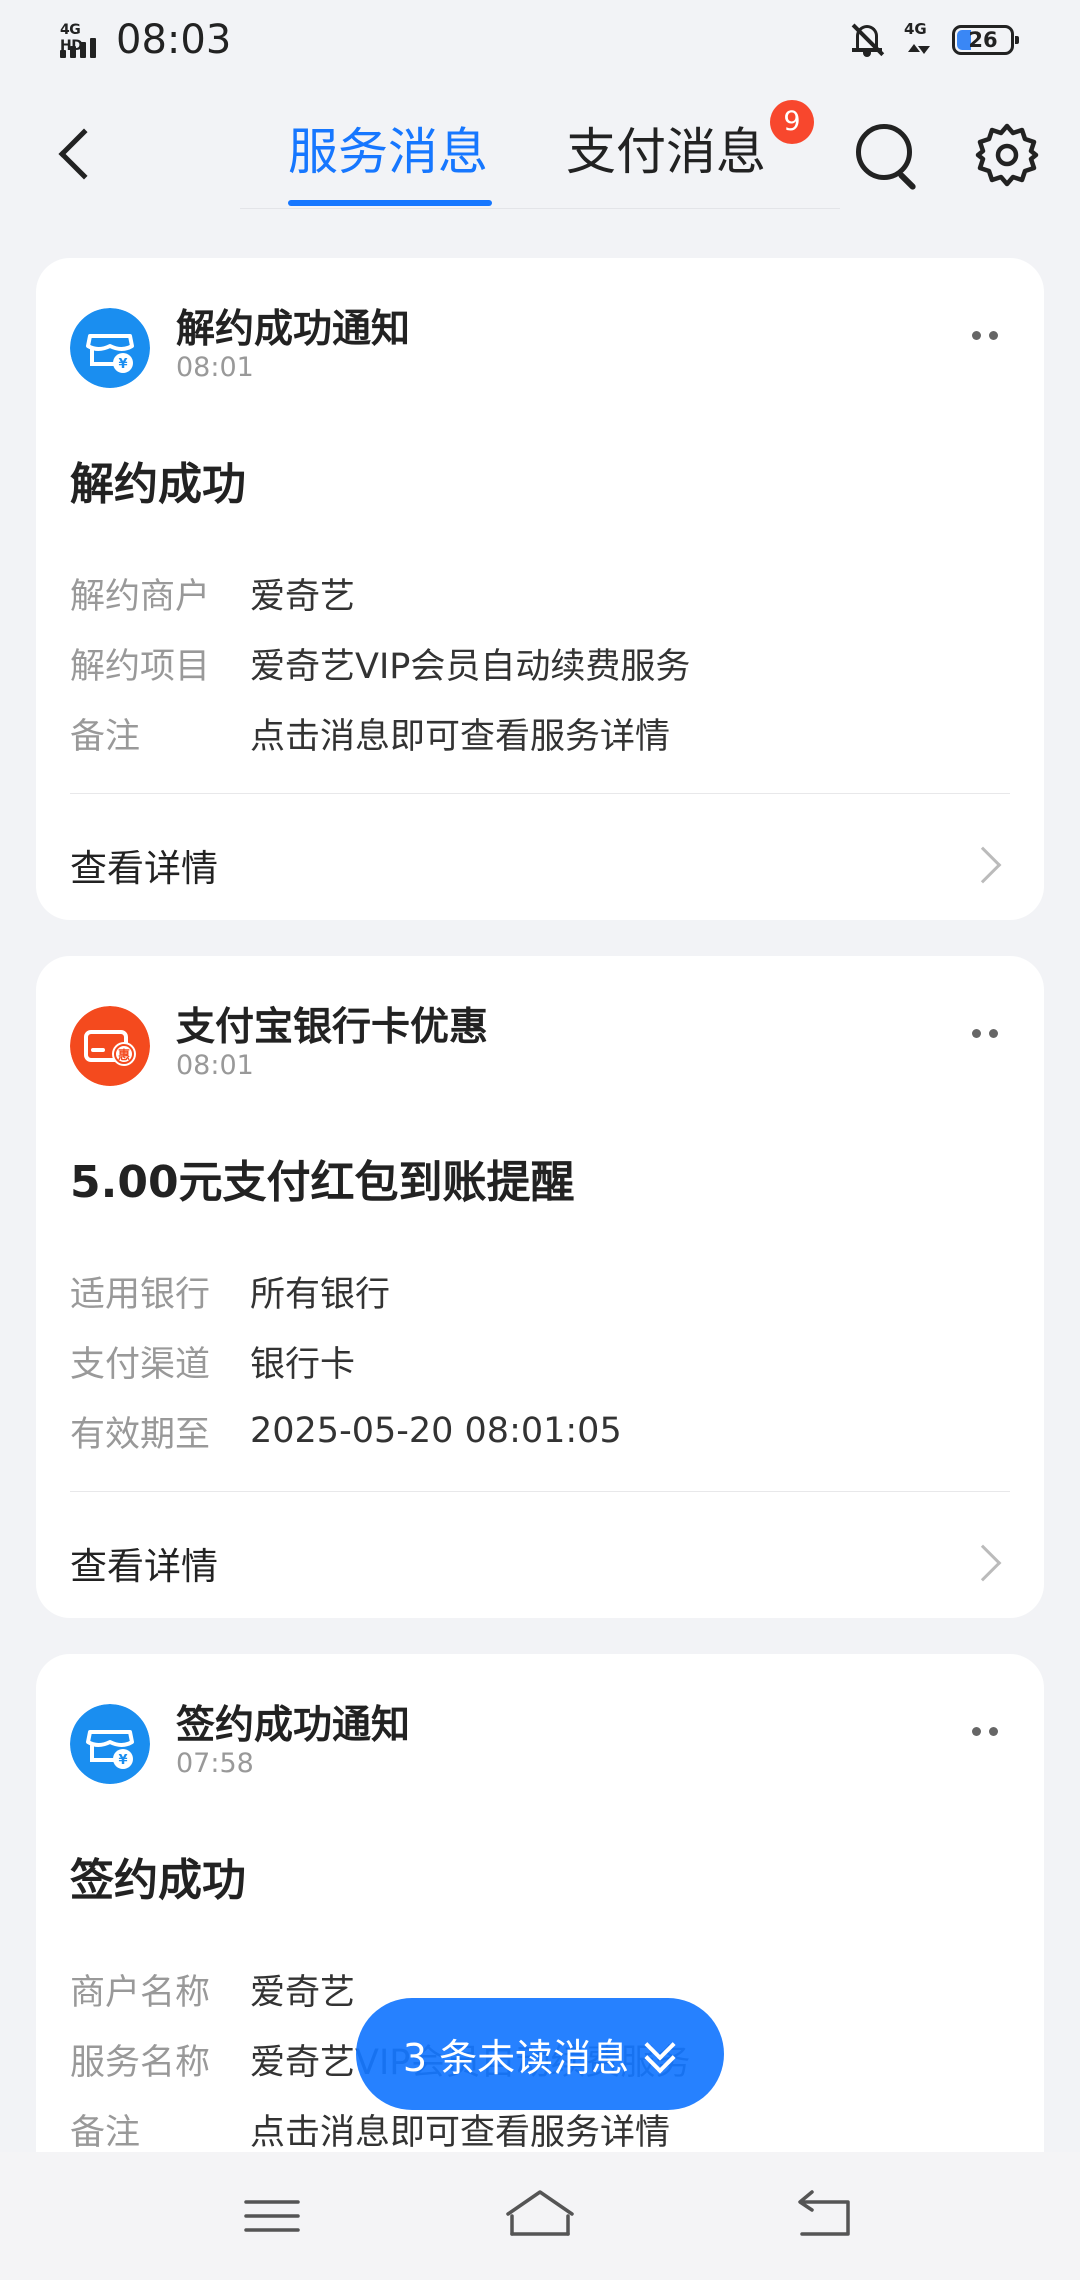 This screenshot has height=2280, width=1080. What do you see at coordinates (436, 1431) in the screenshot?
I see `detail-value: 2025-05-20 08:01:05` at bounding box center [436, 1431].